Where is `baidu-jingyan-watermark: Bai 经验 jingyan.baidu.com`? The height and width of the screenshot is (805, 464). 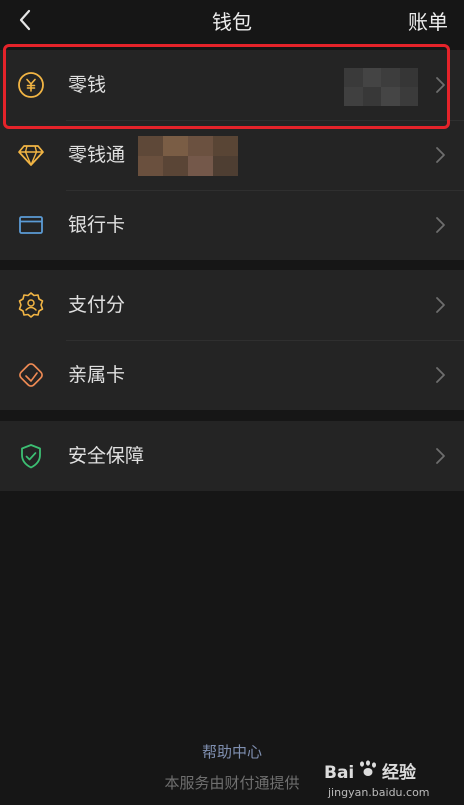
baidu-jingyan-watermark: Bai 经验 jingyan.baidu.com is located at coordinates (377, 779).